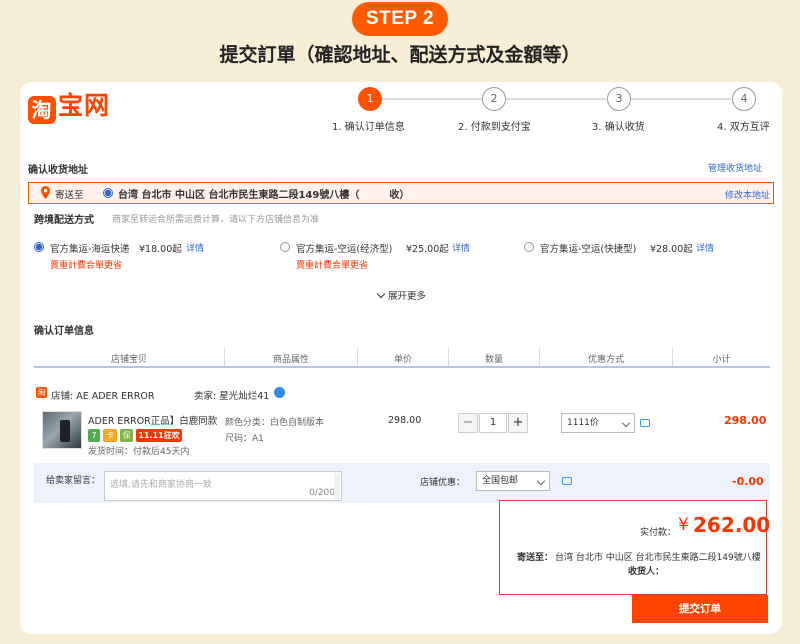 Image resolution: width=800 pixels, height=644 pixels. I want to click on header-quantity: 数量, so click(493, 360).